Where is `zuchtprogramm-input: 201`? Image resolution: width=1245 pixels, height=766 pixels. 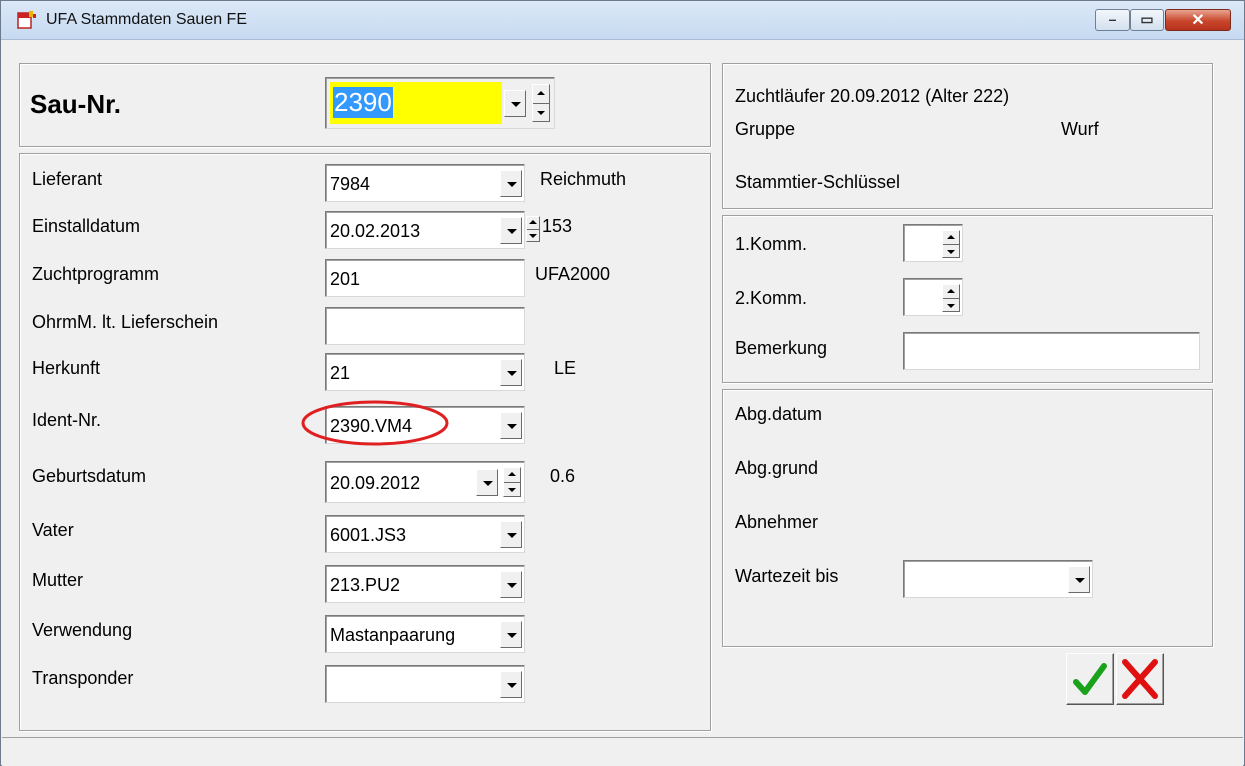 zuchtprogramm-input: 201 is located at coordinates (425, 278).